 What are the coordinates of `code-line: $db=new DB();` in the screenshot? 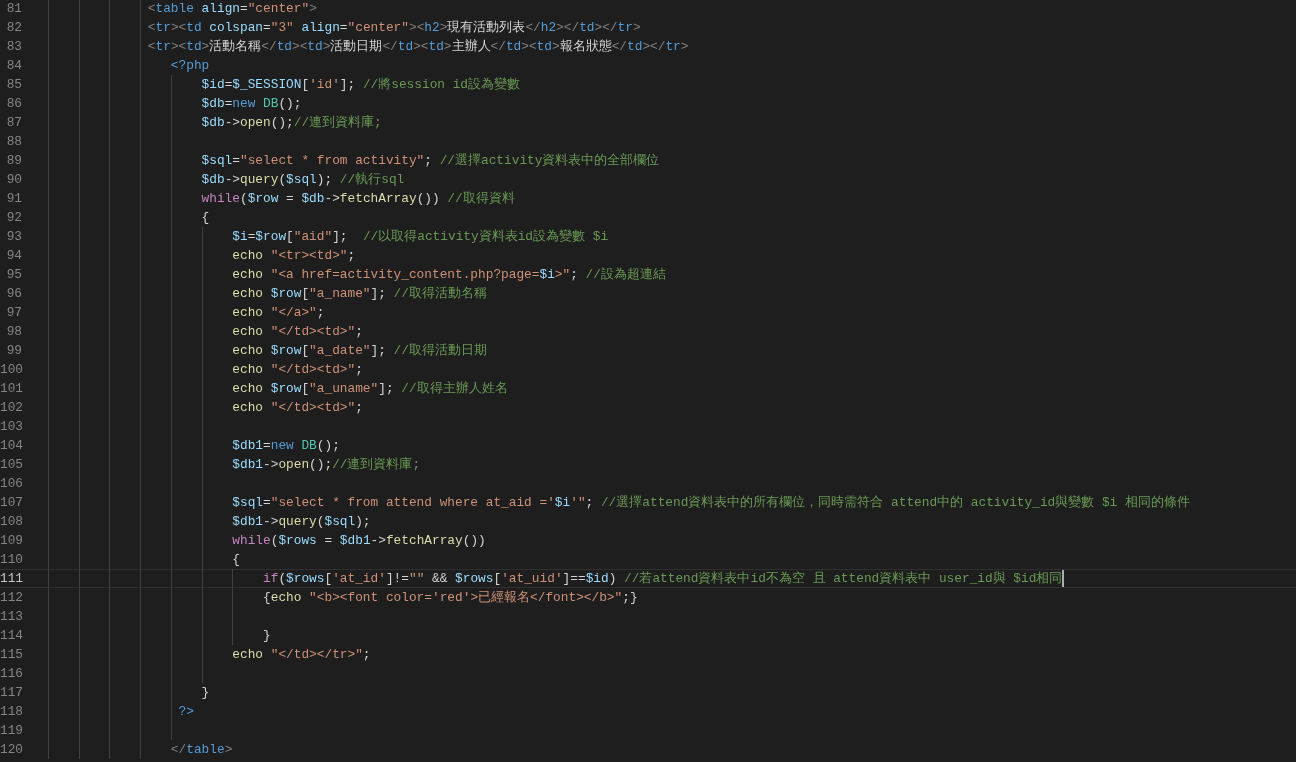 It's located at (251, 104).